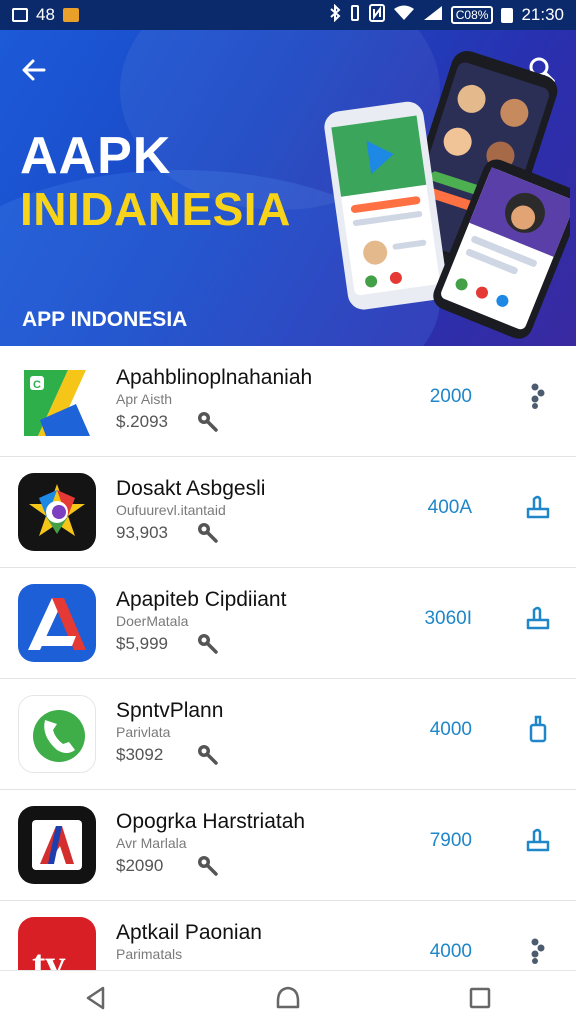 Image resolution: width=576 pixels, height=1024 pixels. I want to click on nav-back-button, so click(96, 997).